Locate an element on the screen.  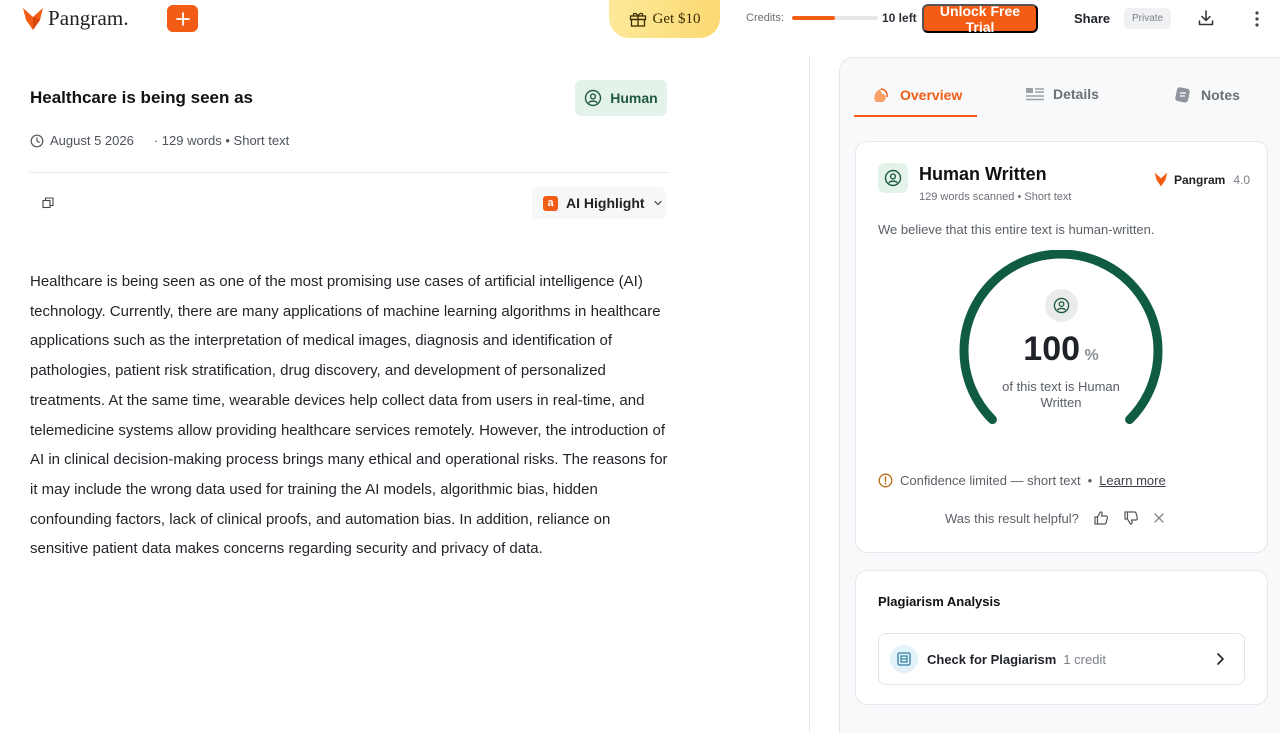
plagiarism-icon-box is located at coordinates (904, 659).